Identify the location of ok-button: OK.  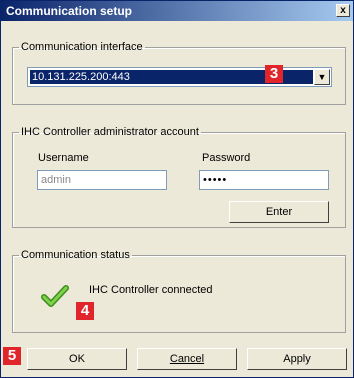
(77, 359).